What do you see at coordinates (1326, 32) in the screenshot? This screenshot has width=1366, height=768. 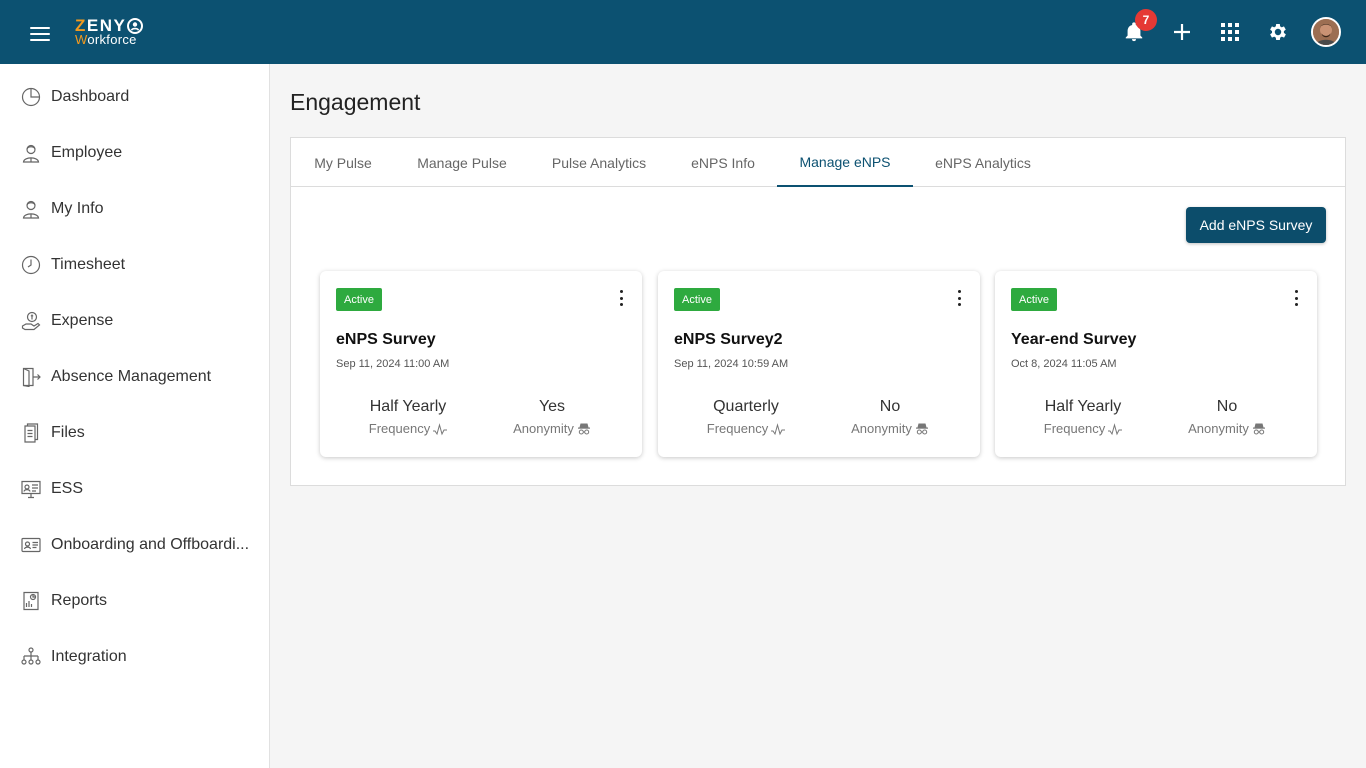 I see `user-avatar` at bounding box center [1326, 32].